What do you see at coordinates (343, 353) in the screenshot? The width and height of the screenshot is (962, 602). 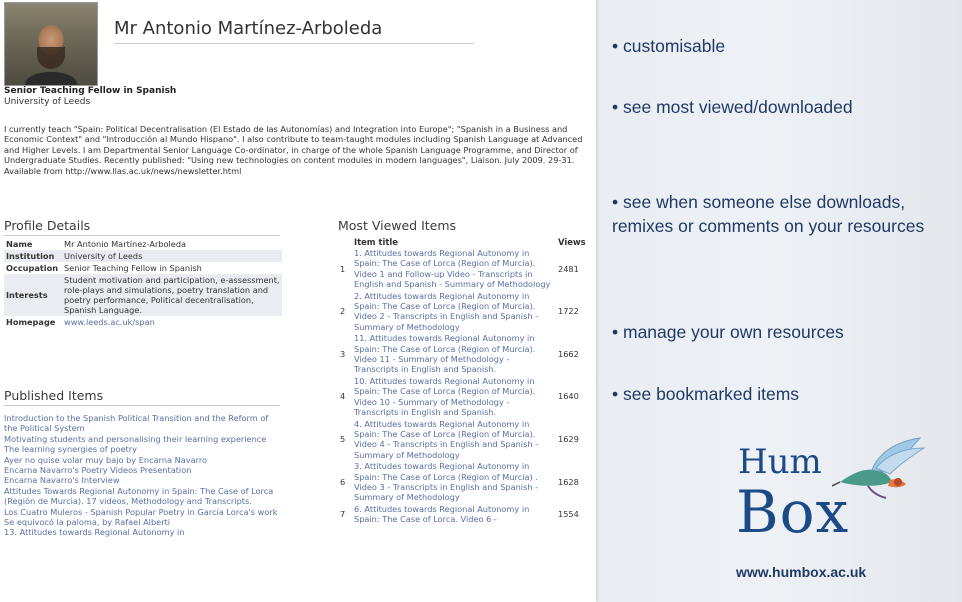 I see `row-rank: 3` at bounding box center [343, 353].